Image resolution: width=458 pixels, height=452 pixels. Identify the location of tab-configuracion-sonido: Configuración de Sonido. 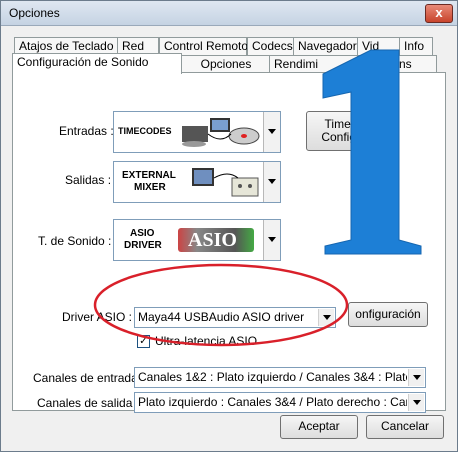
(97, 63).